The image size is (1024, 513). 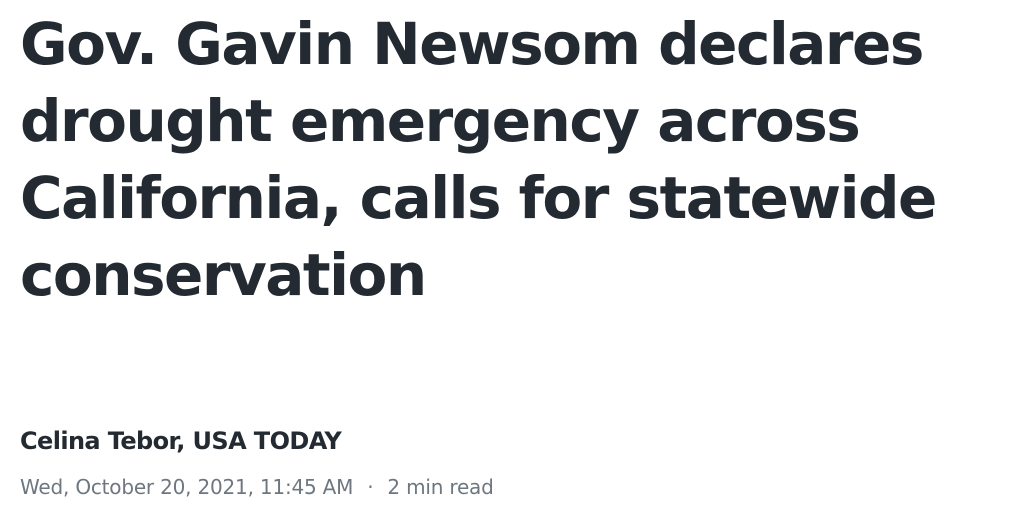 What do you see at coordinates (440, 487) in the screenshot?
I see `read-time: 2 min read` at bounding box center [440, 487].